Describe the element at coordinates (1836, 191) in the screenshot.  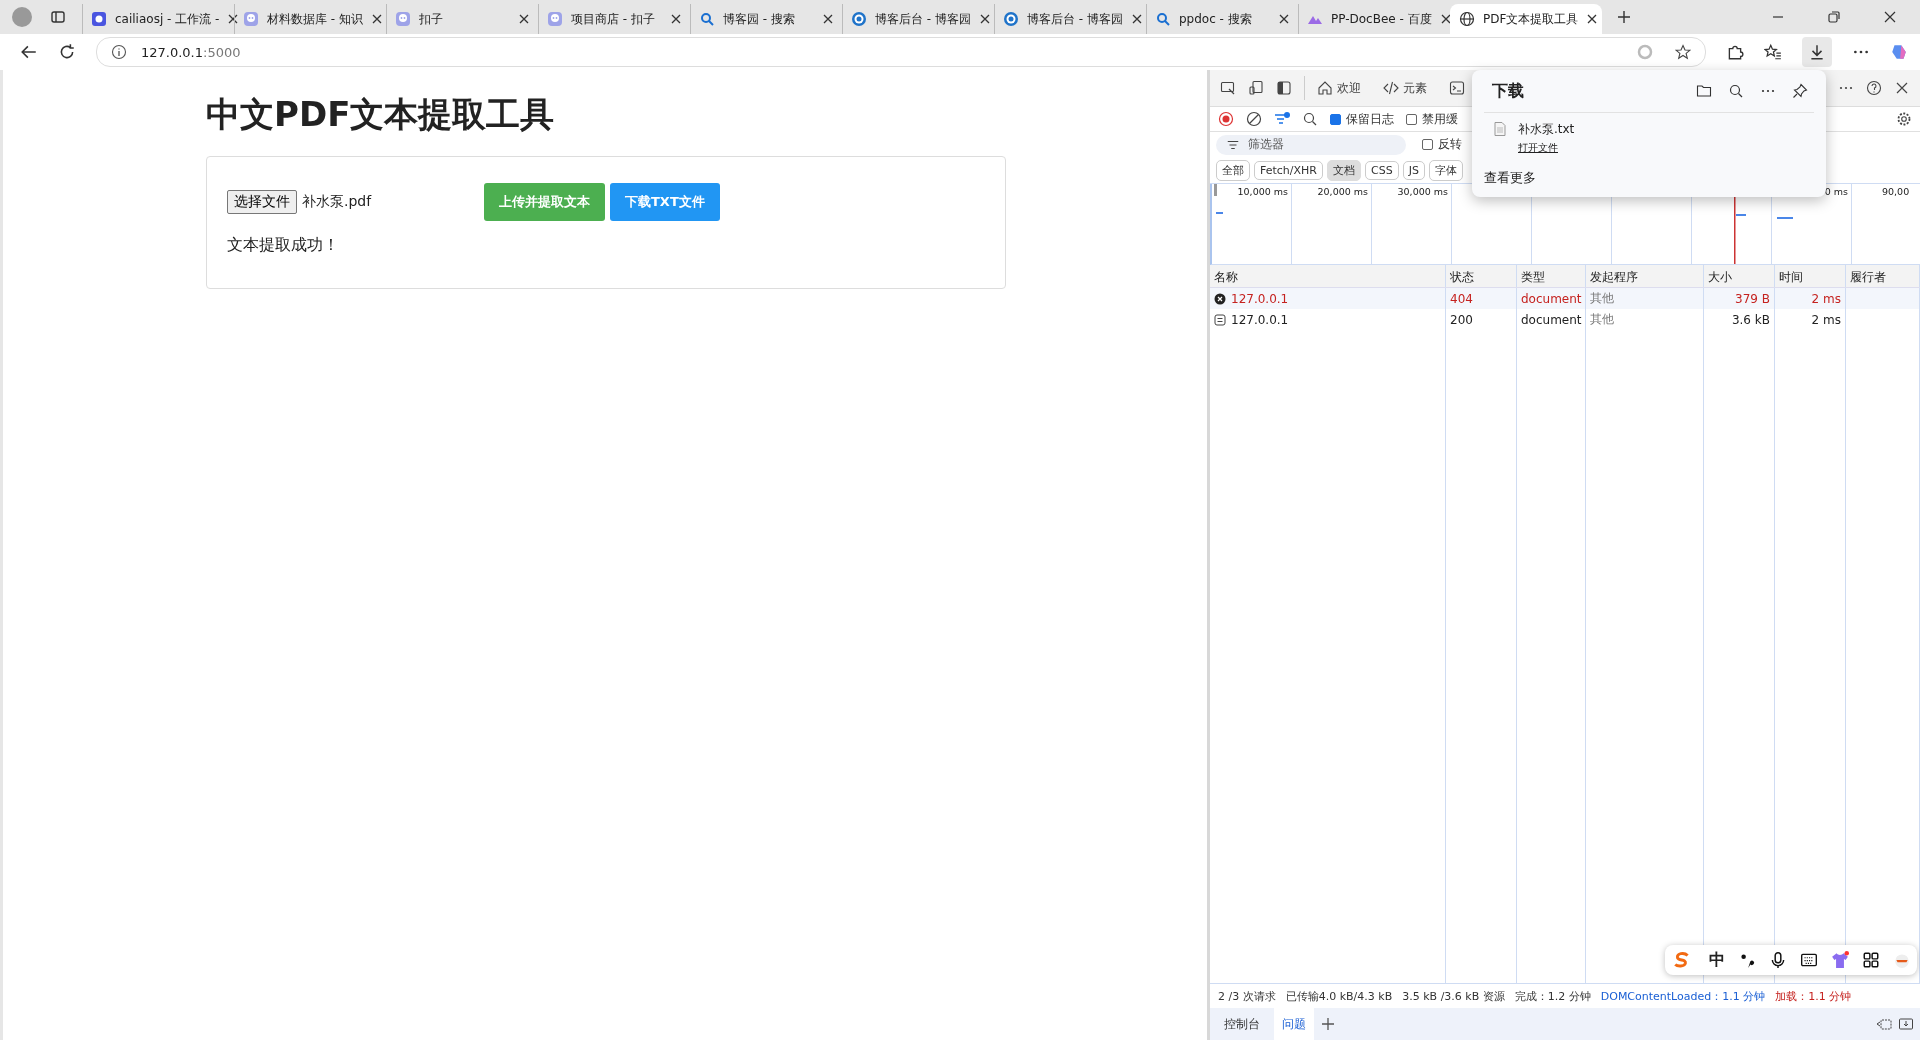
I see `timeline-tick-label: 0 ms` at that location.